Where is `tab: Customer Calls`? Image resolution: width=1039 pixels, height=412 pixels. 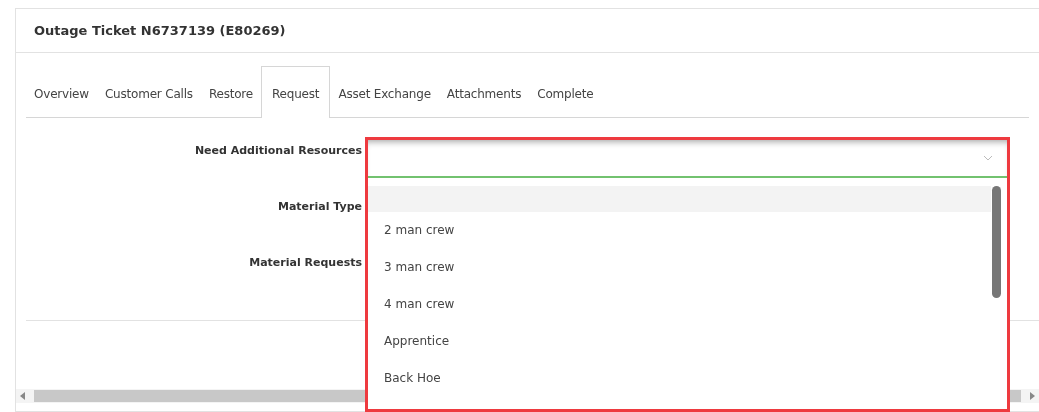 tab: Customer Calls is located at coordinates (148, 102).